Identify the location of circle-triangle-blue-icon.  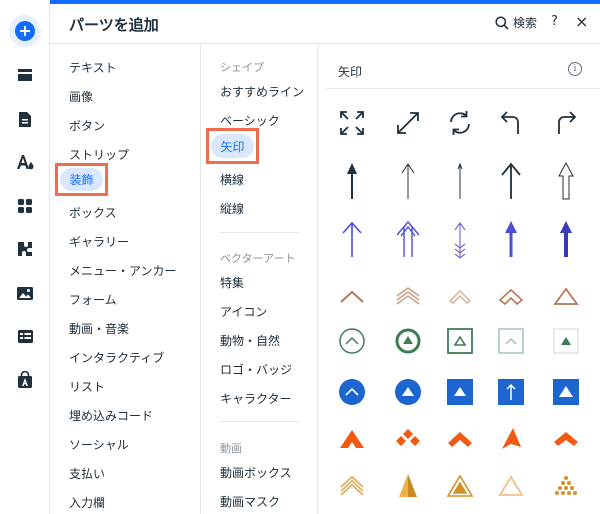
(408, 392).